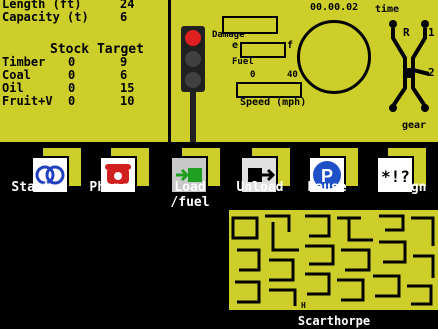 The image size is (438, 329). What do you see at coordinates (45, 17) in the screenshot?
I see `capacity-label: Capacity (t)` at bounding box center [45, 17].